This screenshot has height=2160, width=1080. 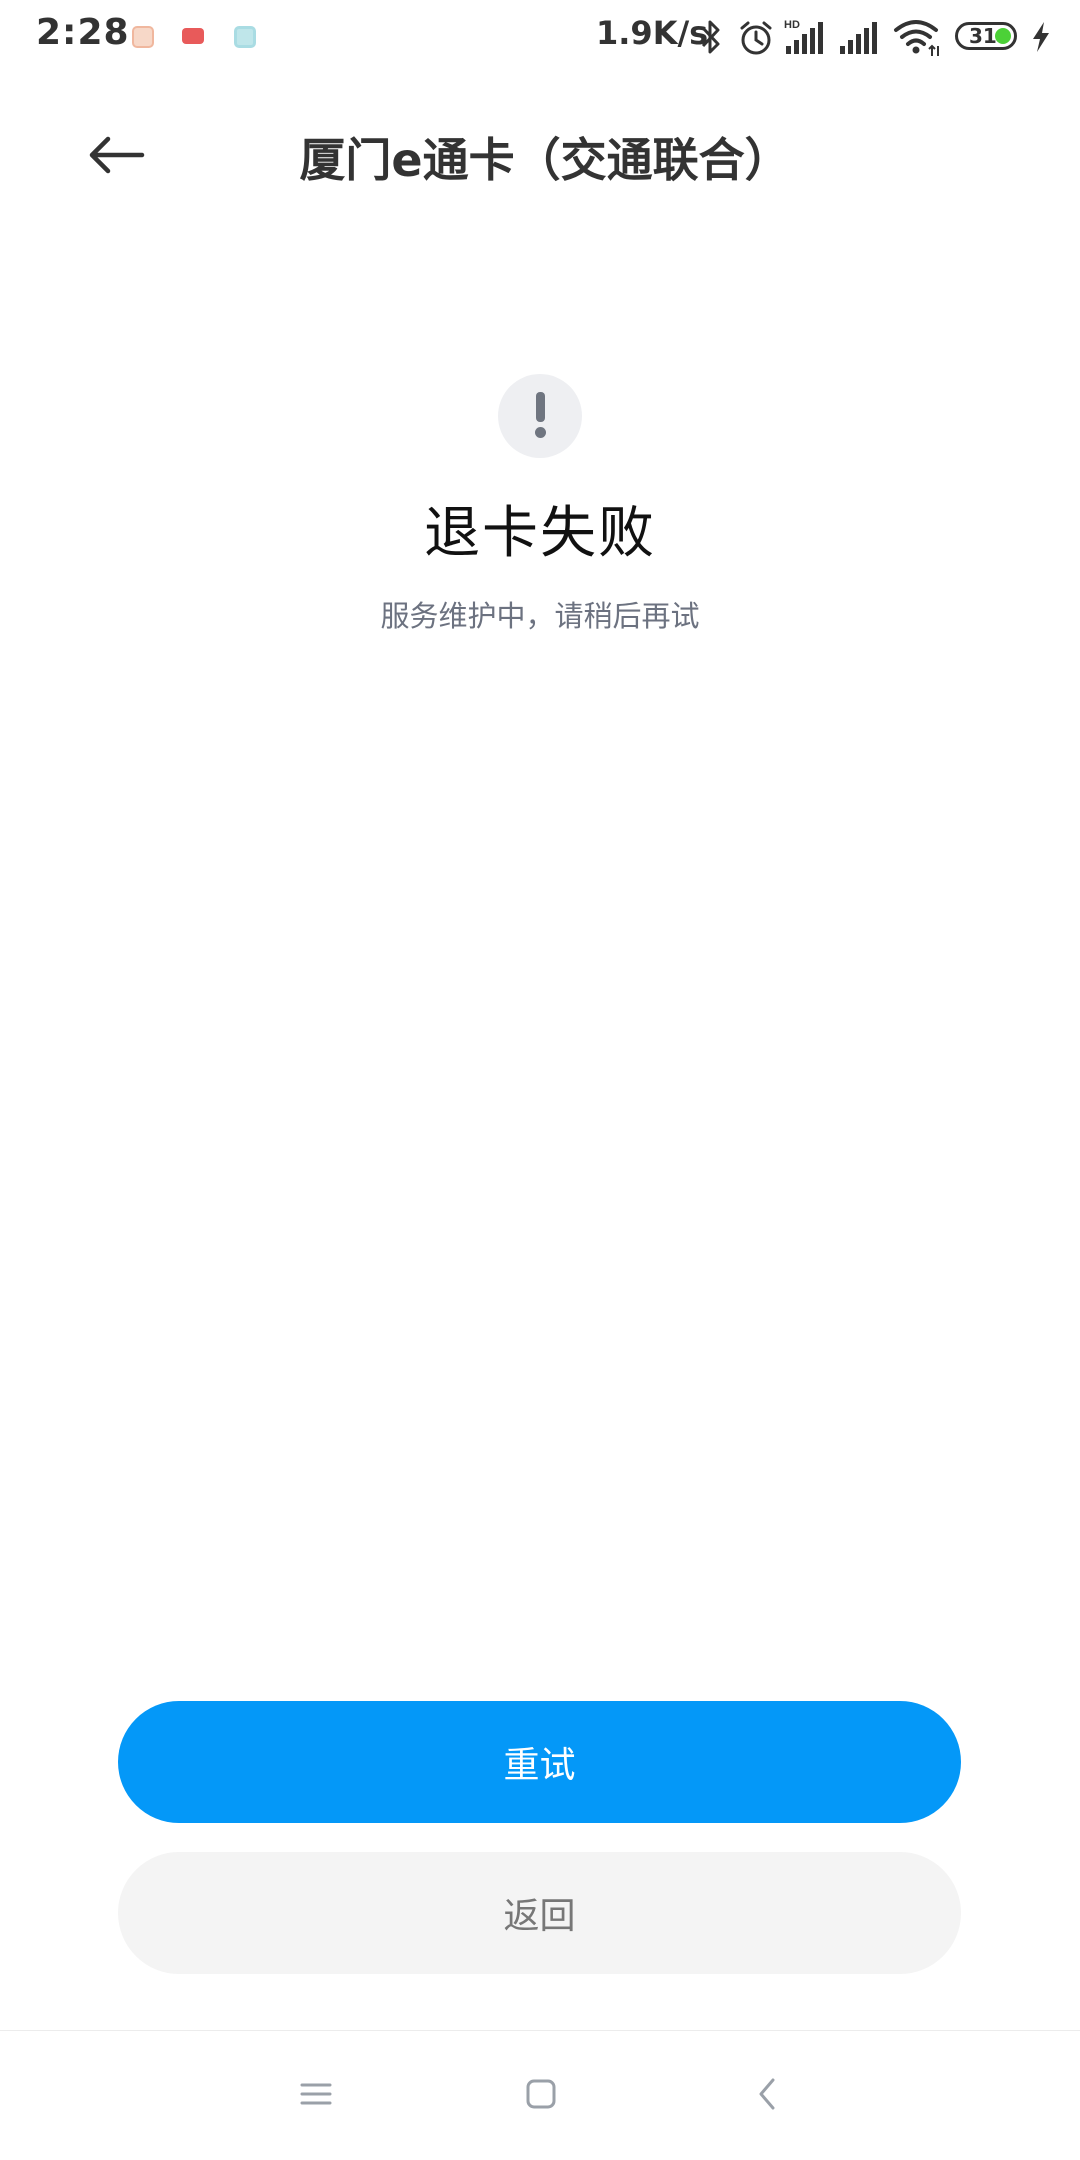 What do you see at coordinates (917, 40) in the screenshot?
I see `wifi-icon` at bounding box center [917, 40].